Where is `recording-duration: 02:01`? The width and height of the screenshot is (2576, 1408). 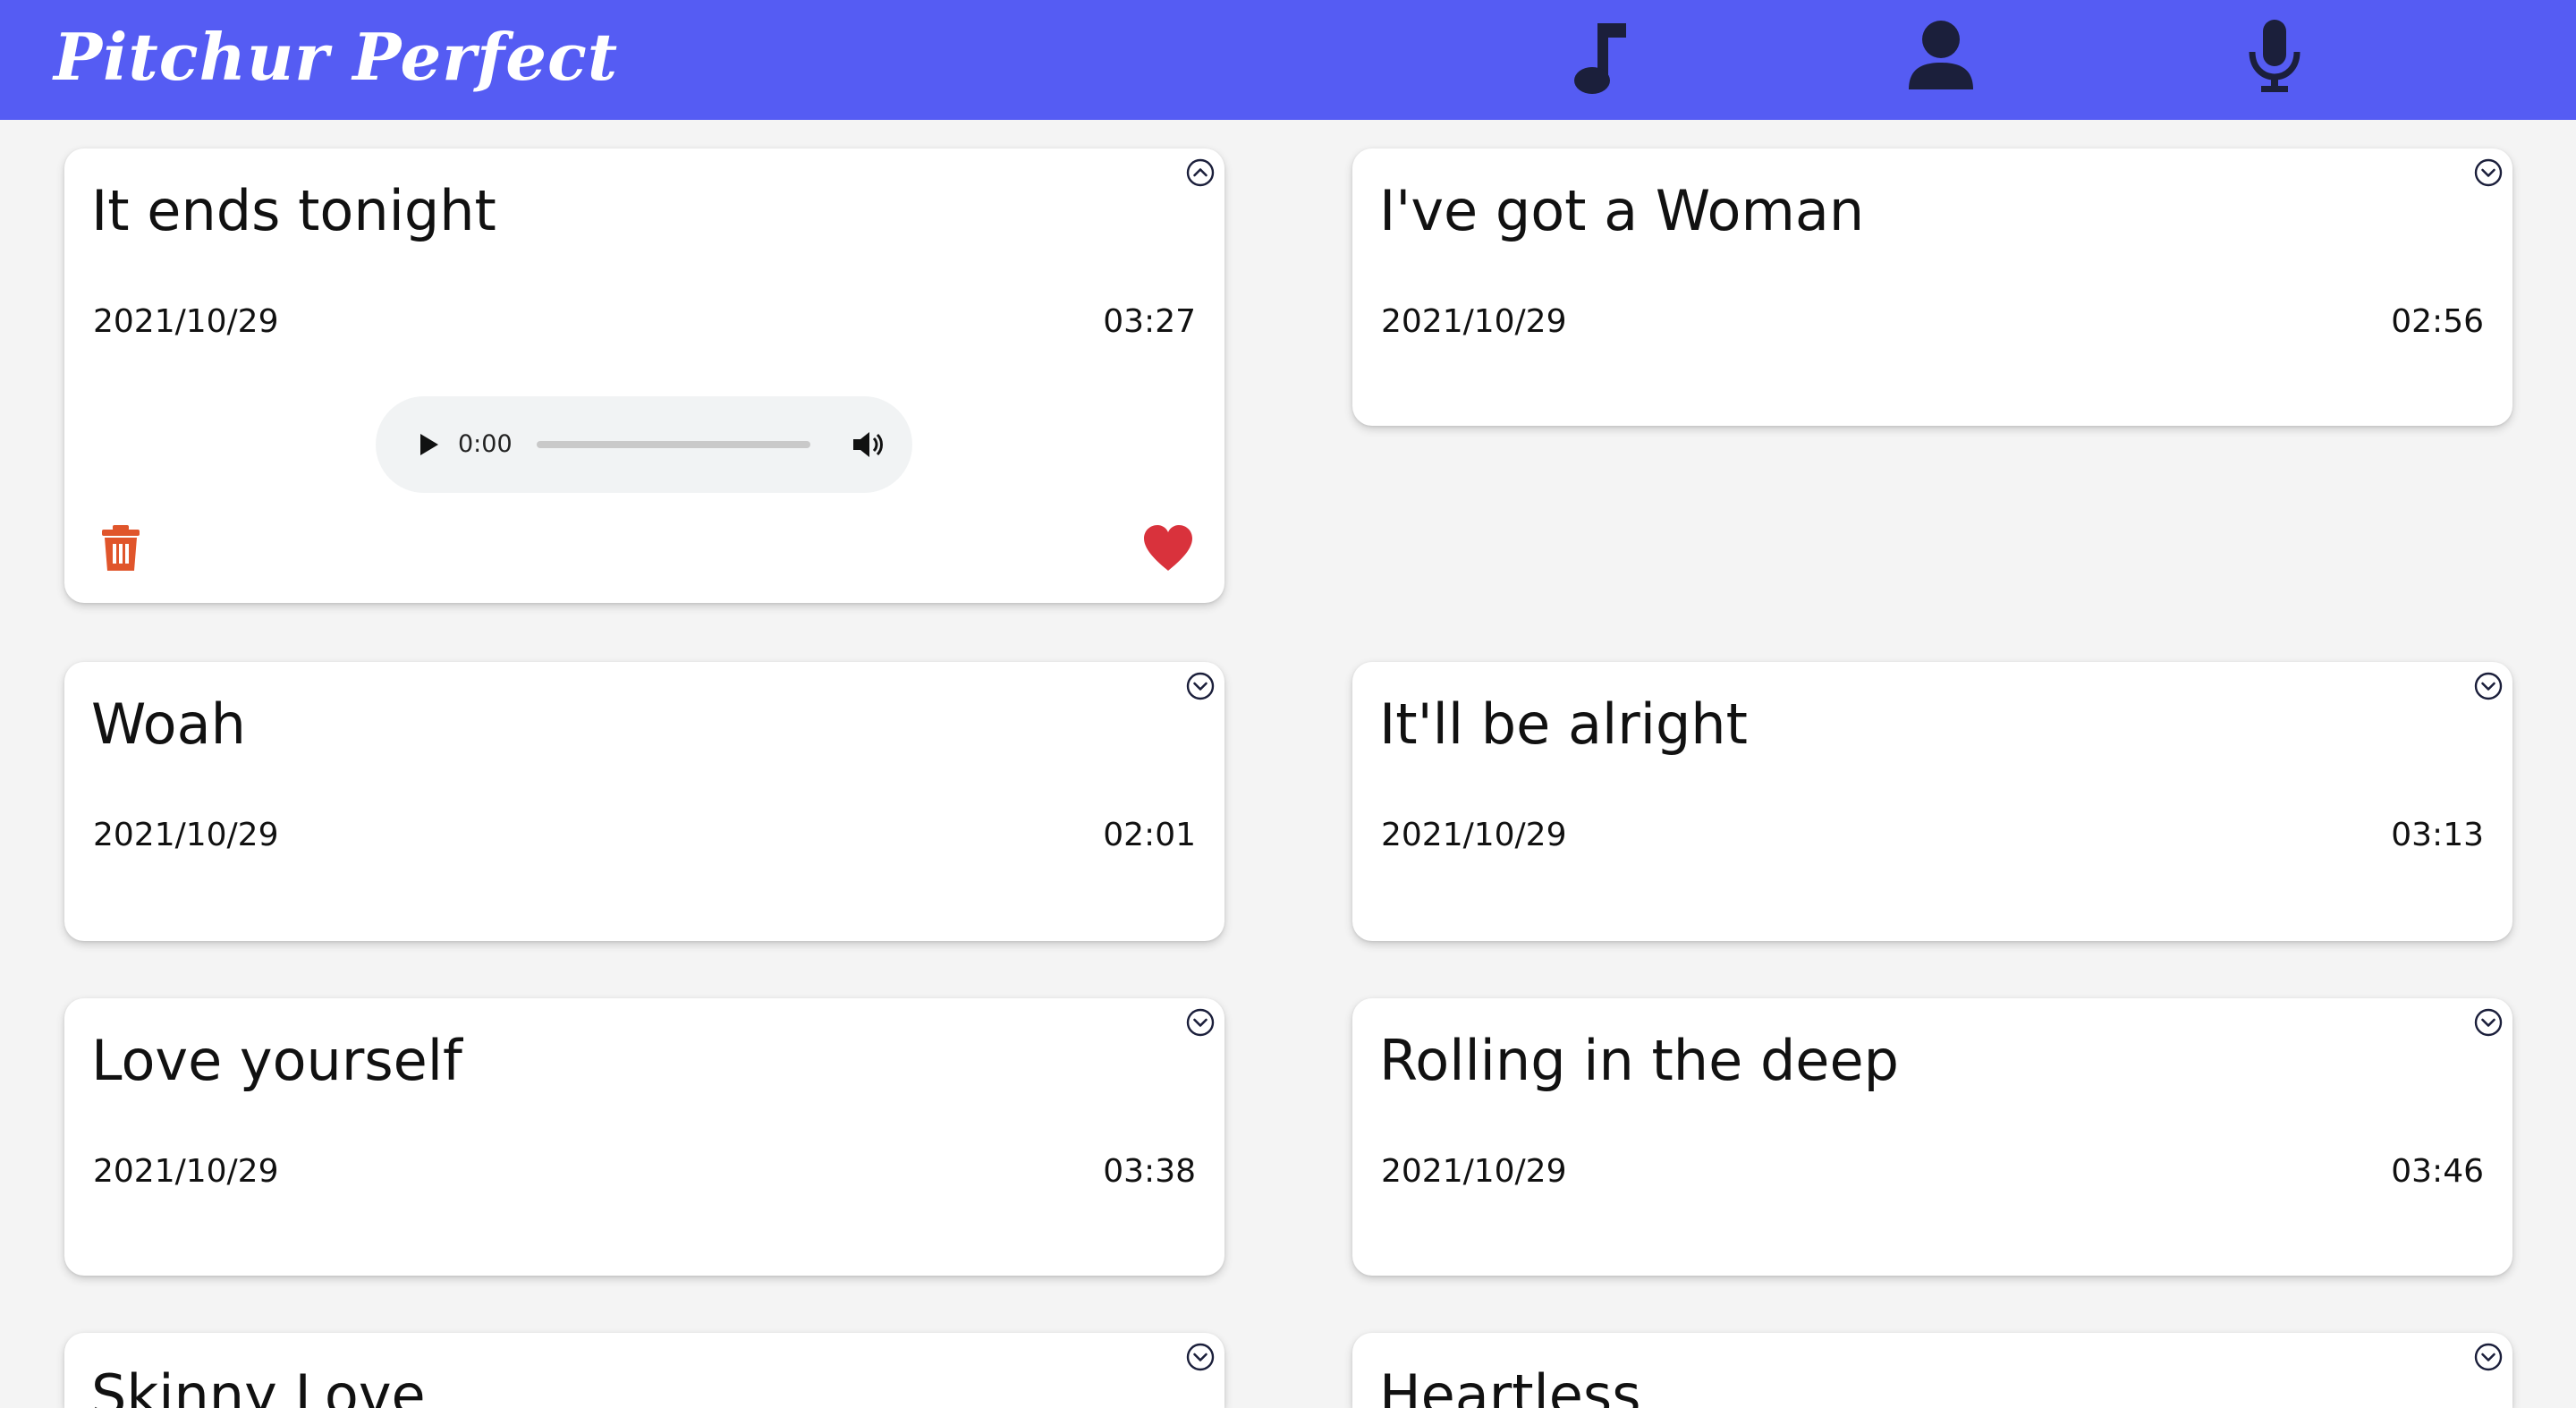
recording-duration: 02:01 is located at coordinates (1149, 835).